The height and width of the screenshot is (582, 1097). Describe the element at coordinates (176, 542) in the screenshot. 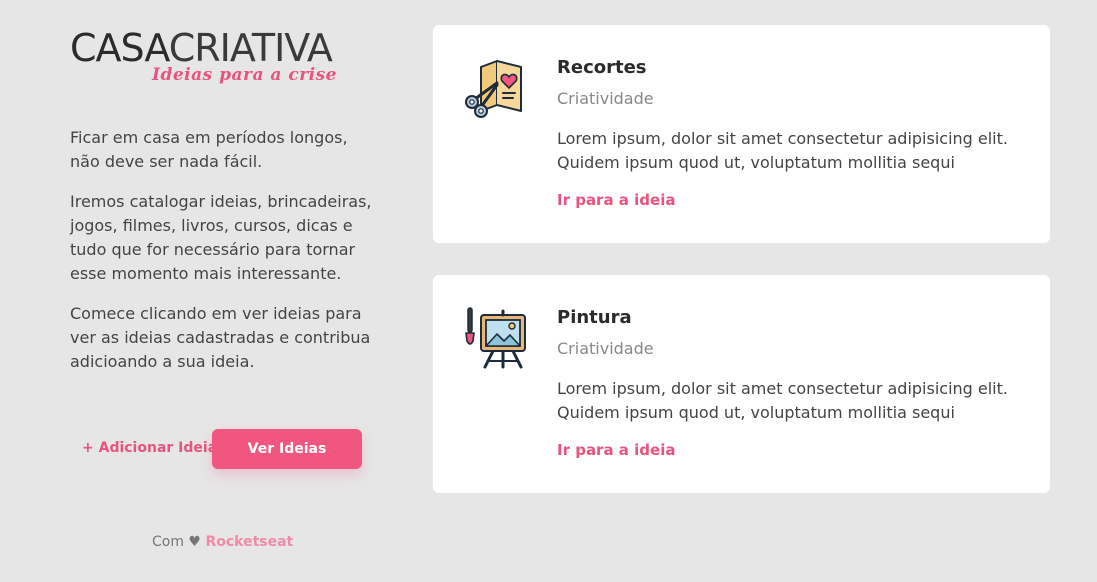

I see `footer-prefix: Com ♥` at that location.